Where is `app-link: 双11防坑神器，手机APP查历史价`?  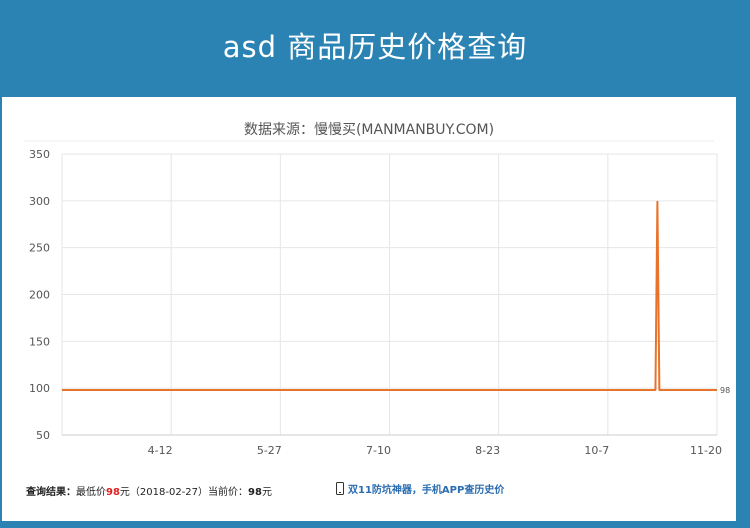 app-link: 双11防坑神器，手机APP查历史价 is located at coordinates (420, 488).